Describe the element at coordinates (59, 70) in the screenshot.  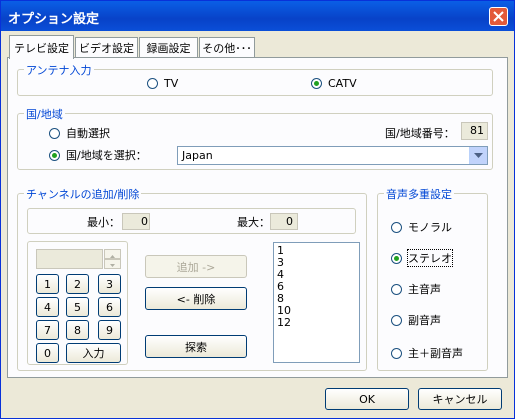
I see `antenna-group-title: アンテナ入力` at that location.